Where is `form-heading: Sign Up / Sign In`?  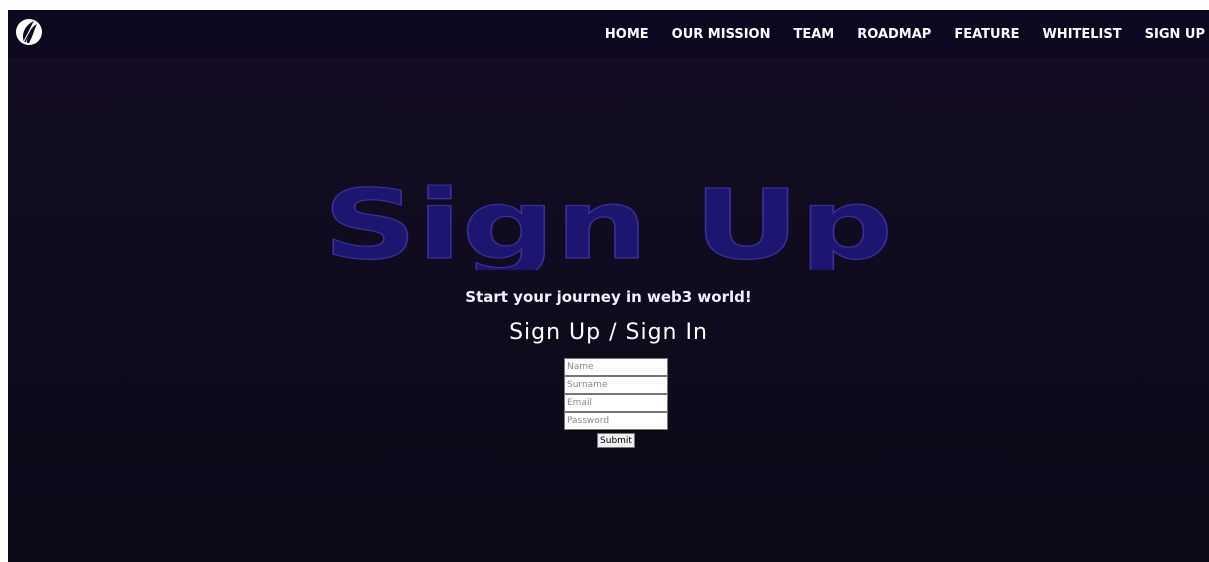 form-heading: Sign Up / Sign In is located at coordinates (608, 332).